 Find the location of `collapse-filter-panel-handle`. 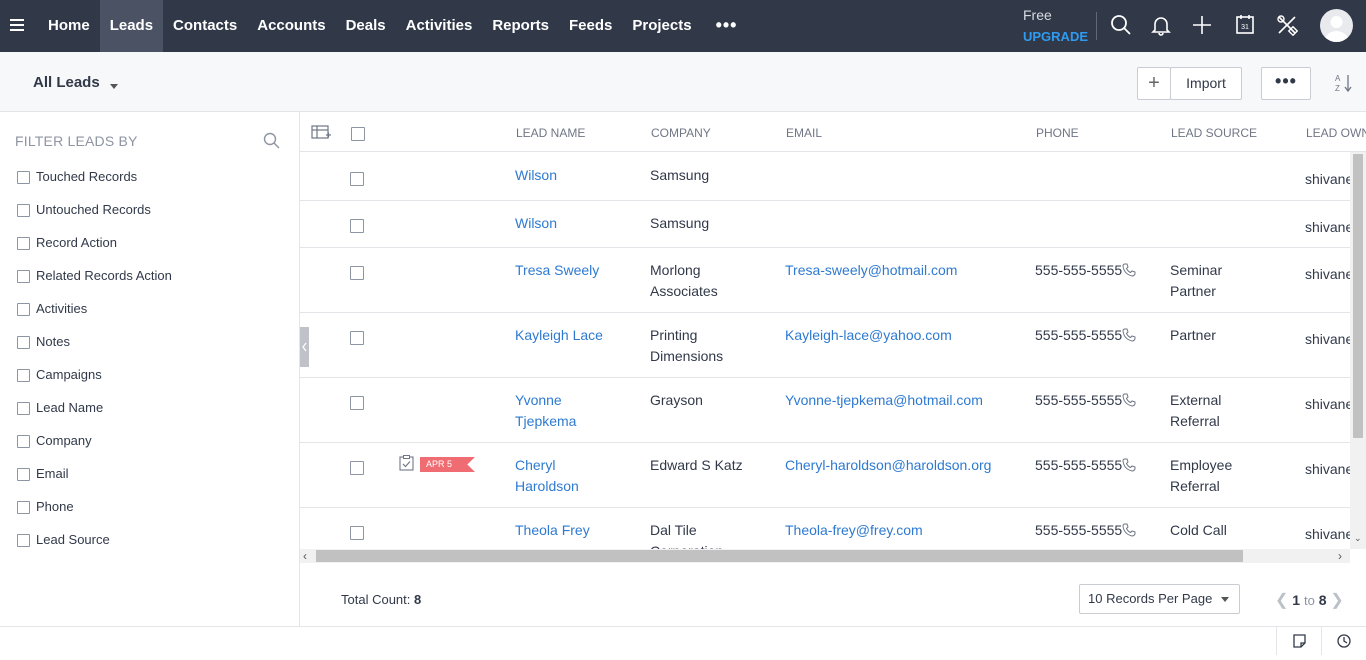

collapse-filter-panel-handle is located at coordinates (304, 347).